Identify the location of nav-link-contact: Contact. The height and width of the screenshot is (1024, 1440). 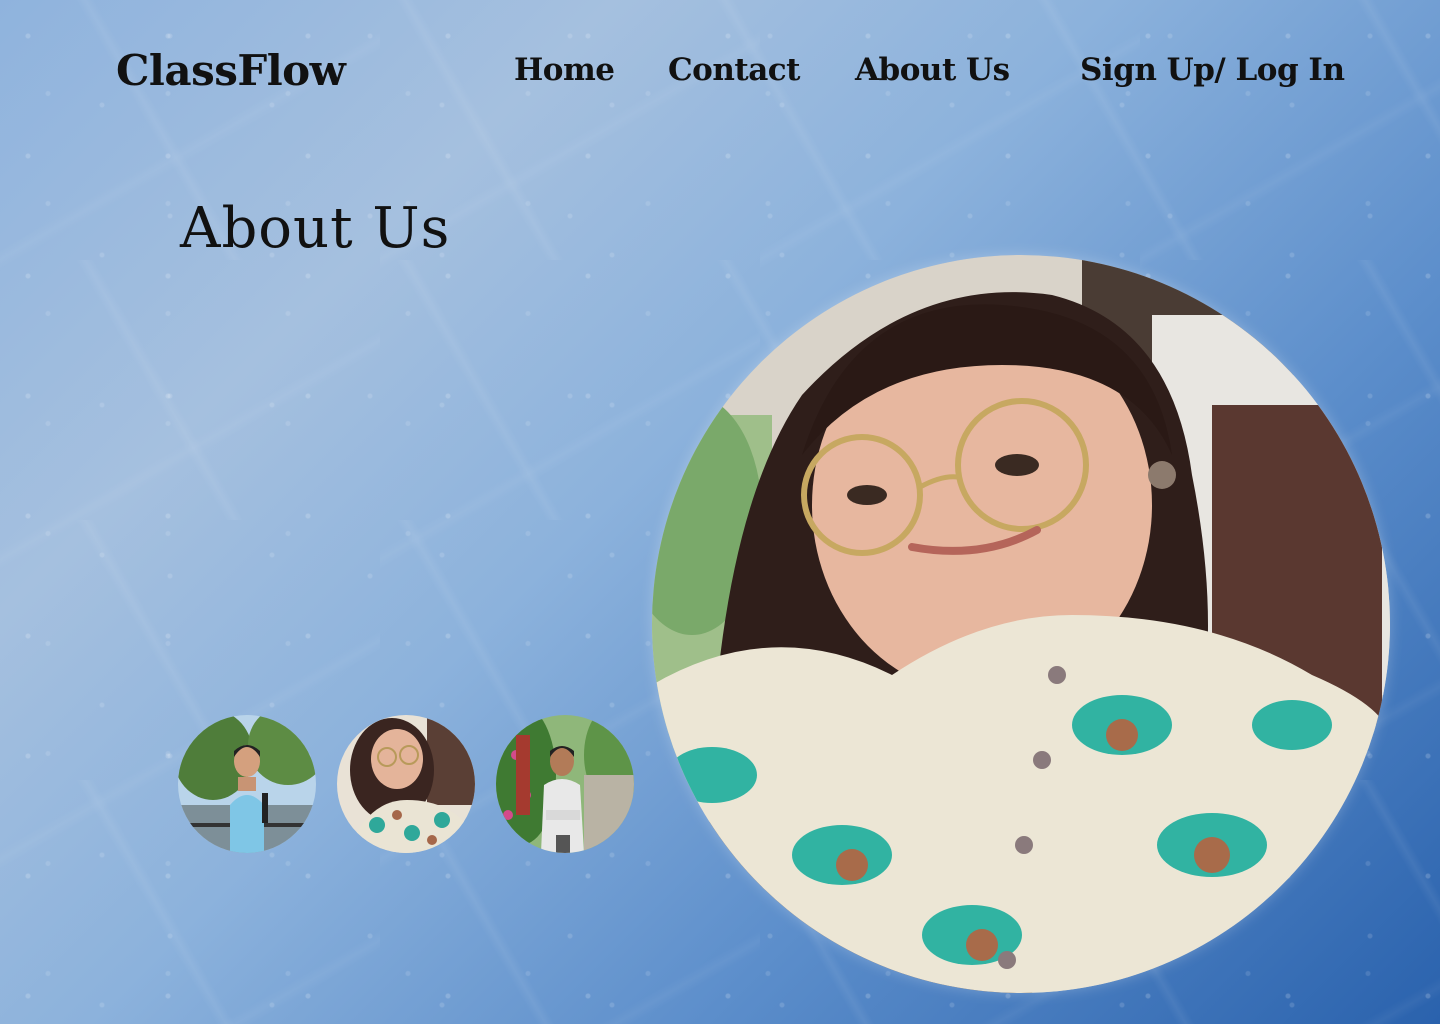
(734, 70).